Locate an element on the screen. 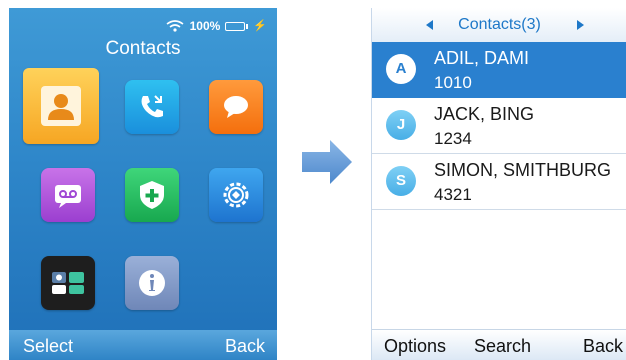 Image resolution: width=626 pixels, height=360 pixels. contact-name: ADIL, DAMI is located at coordinates (482, 58).